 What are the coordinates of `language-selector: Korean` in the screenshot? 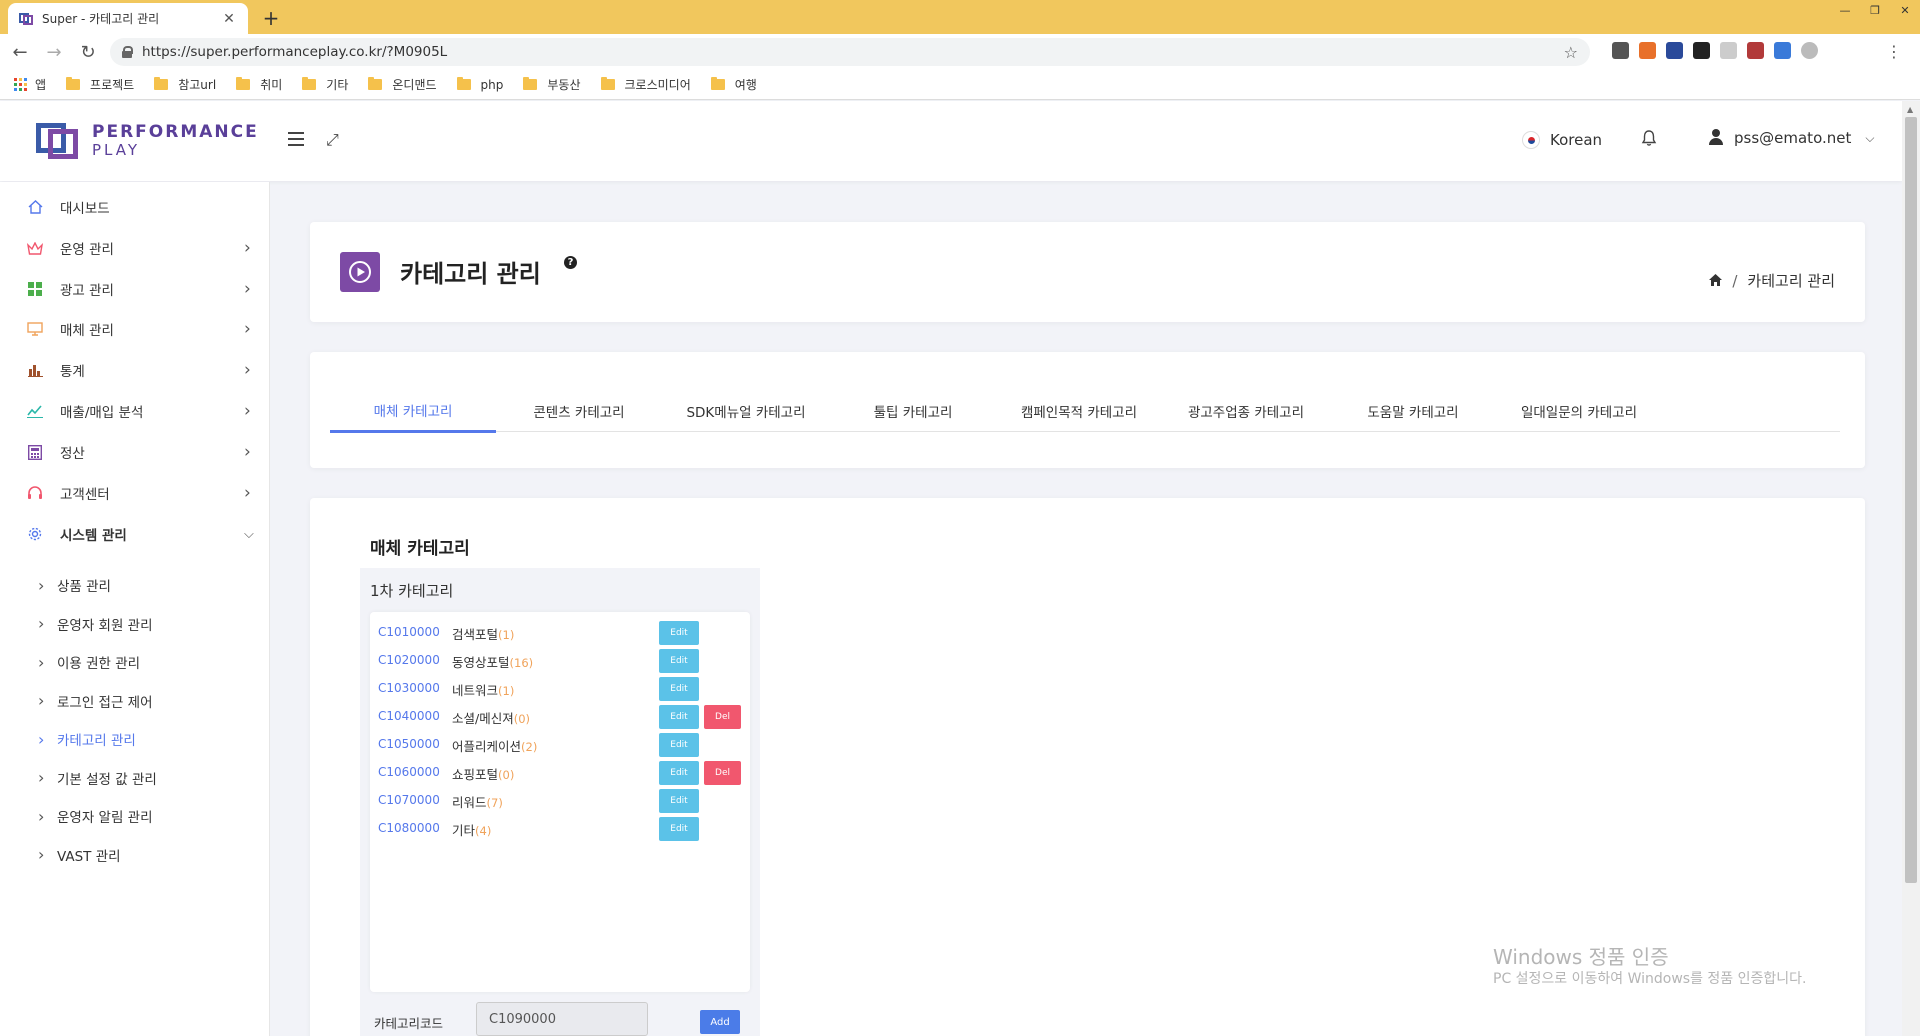 It's located at (1562, 140).